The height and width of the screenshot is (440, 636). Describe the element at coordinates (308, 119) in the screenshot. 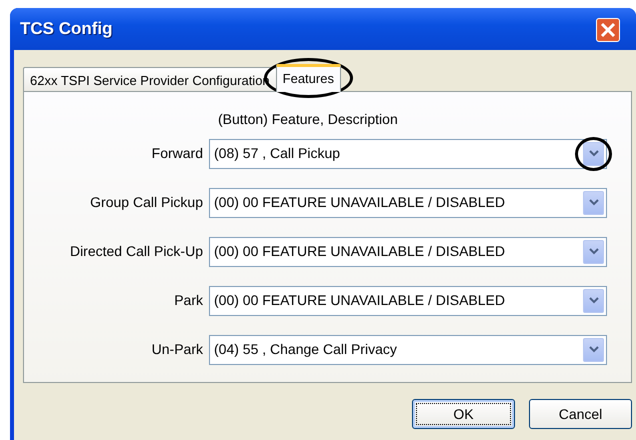

I see `column-header: (Button) Feature, Description` at that location.